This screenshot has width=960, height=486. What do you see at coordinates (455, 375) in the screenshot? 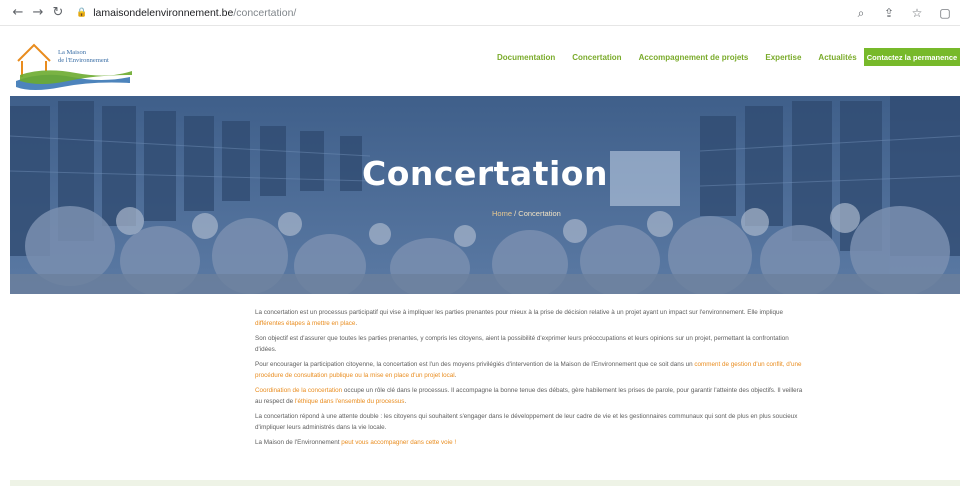
I see `paragraph-3-end: .` at bounding box center [455, 375].